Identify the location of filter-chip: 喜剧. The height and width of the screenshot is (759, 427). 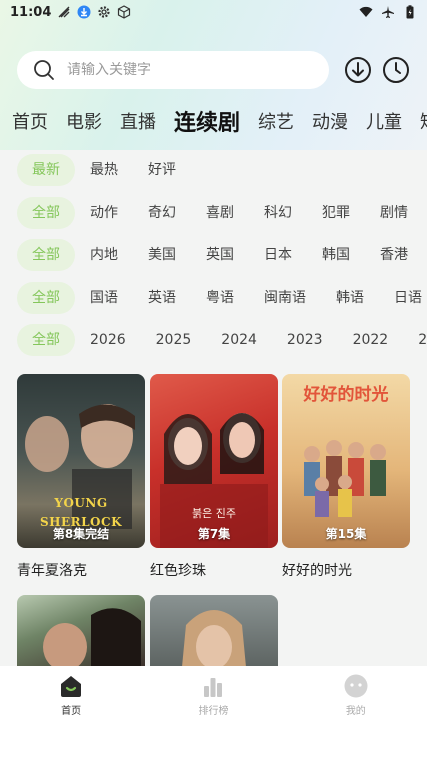
(220, 213).